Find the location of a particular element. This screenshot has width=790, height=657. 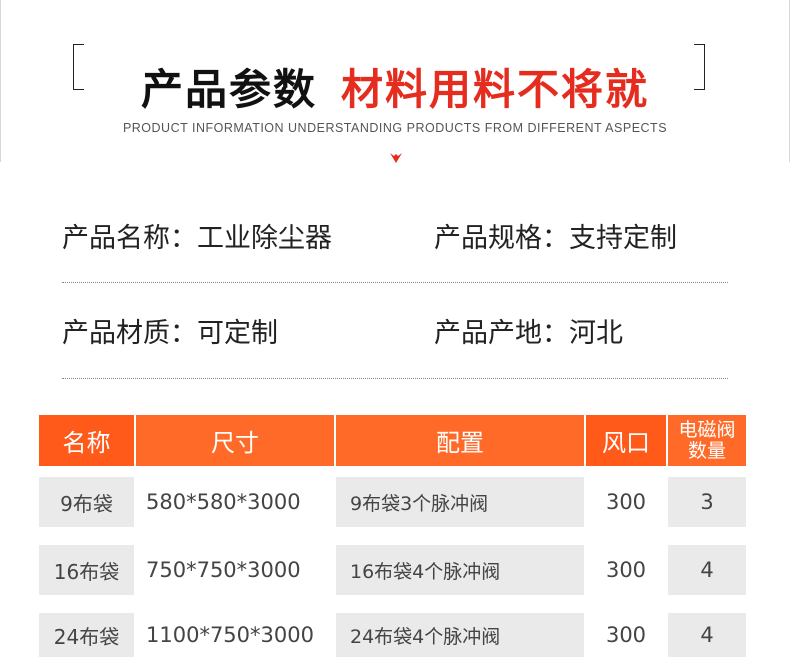

info-row-1: 产品名称：工业除尘器 产品规格：支持定制 is located at coordinates (402, 246).